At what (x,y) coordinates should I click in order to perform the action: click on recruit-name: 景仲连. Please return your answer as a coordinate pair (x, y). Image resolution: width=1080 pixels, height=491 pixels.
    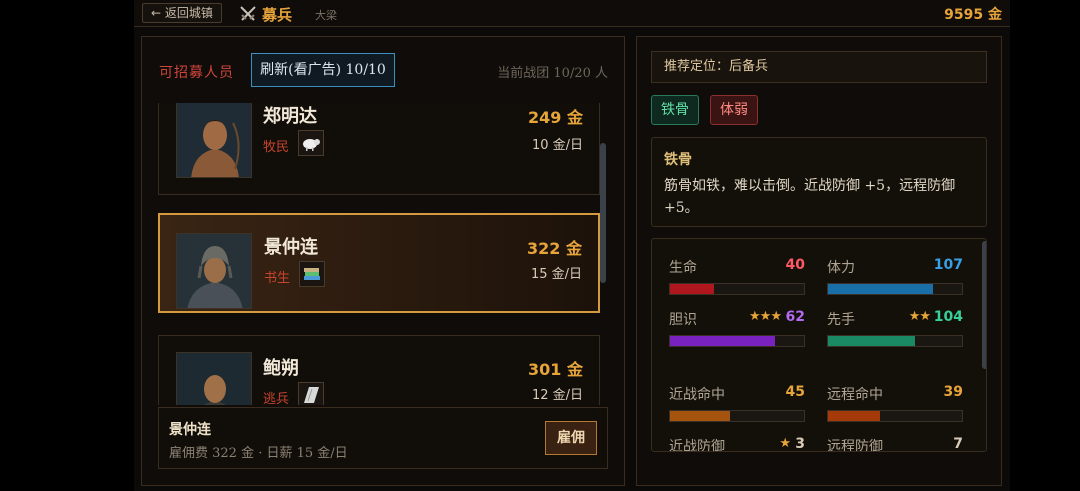
    Looking at the image, I should click on (291, 247).